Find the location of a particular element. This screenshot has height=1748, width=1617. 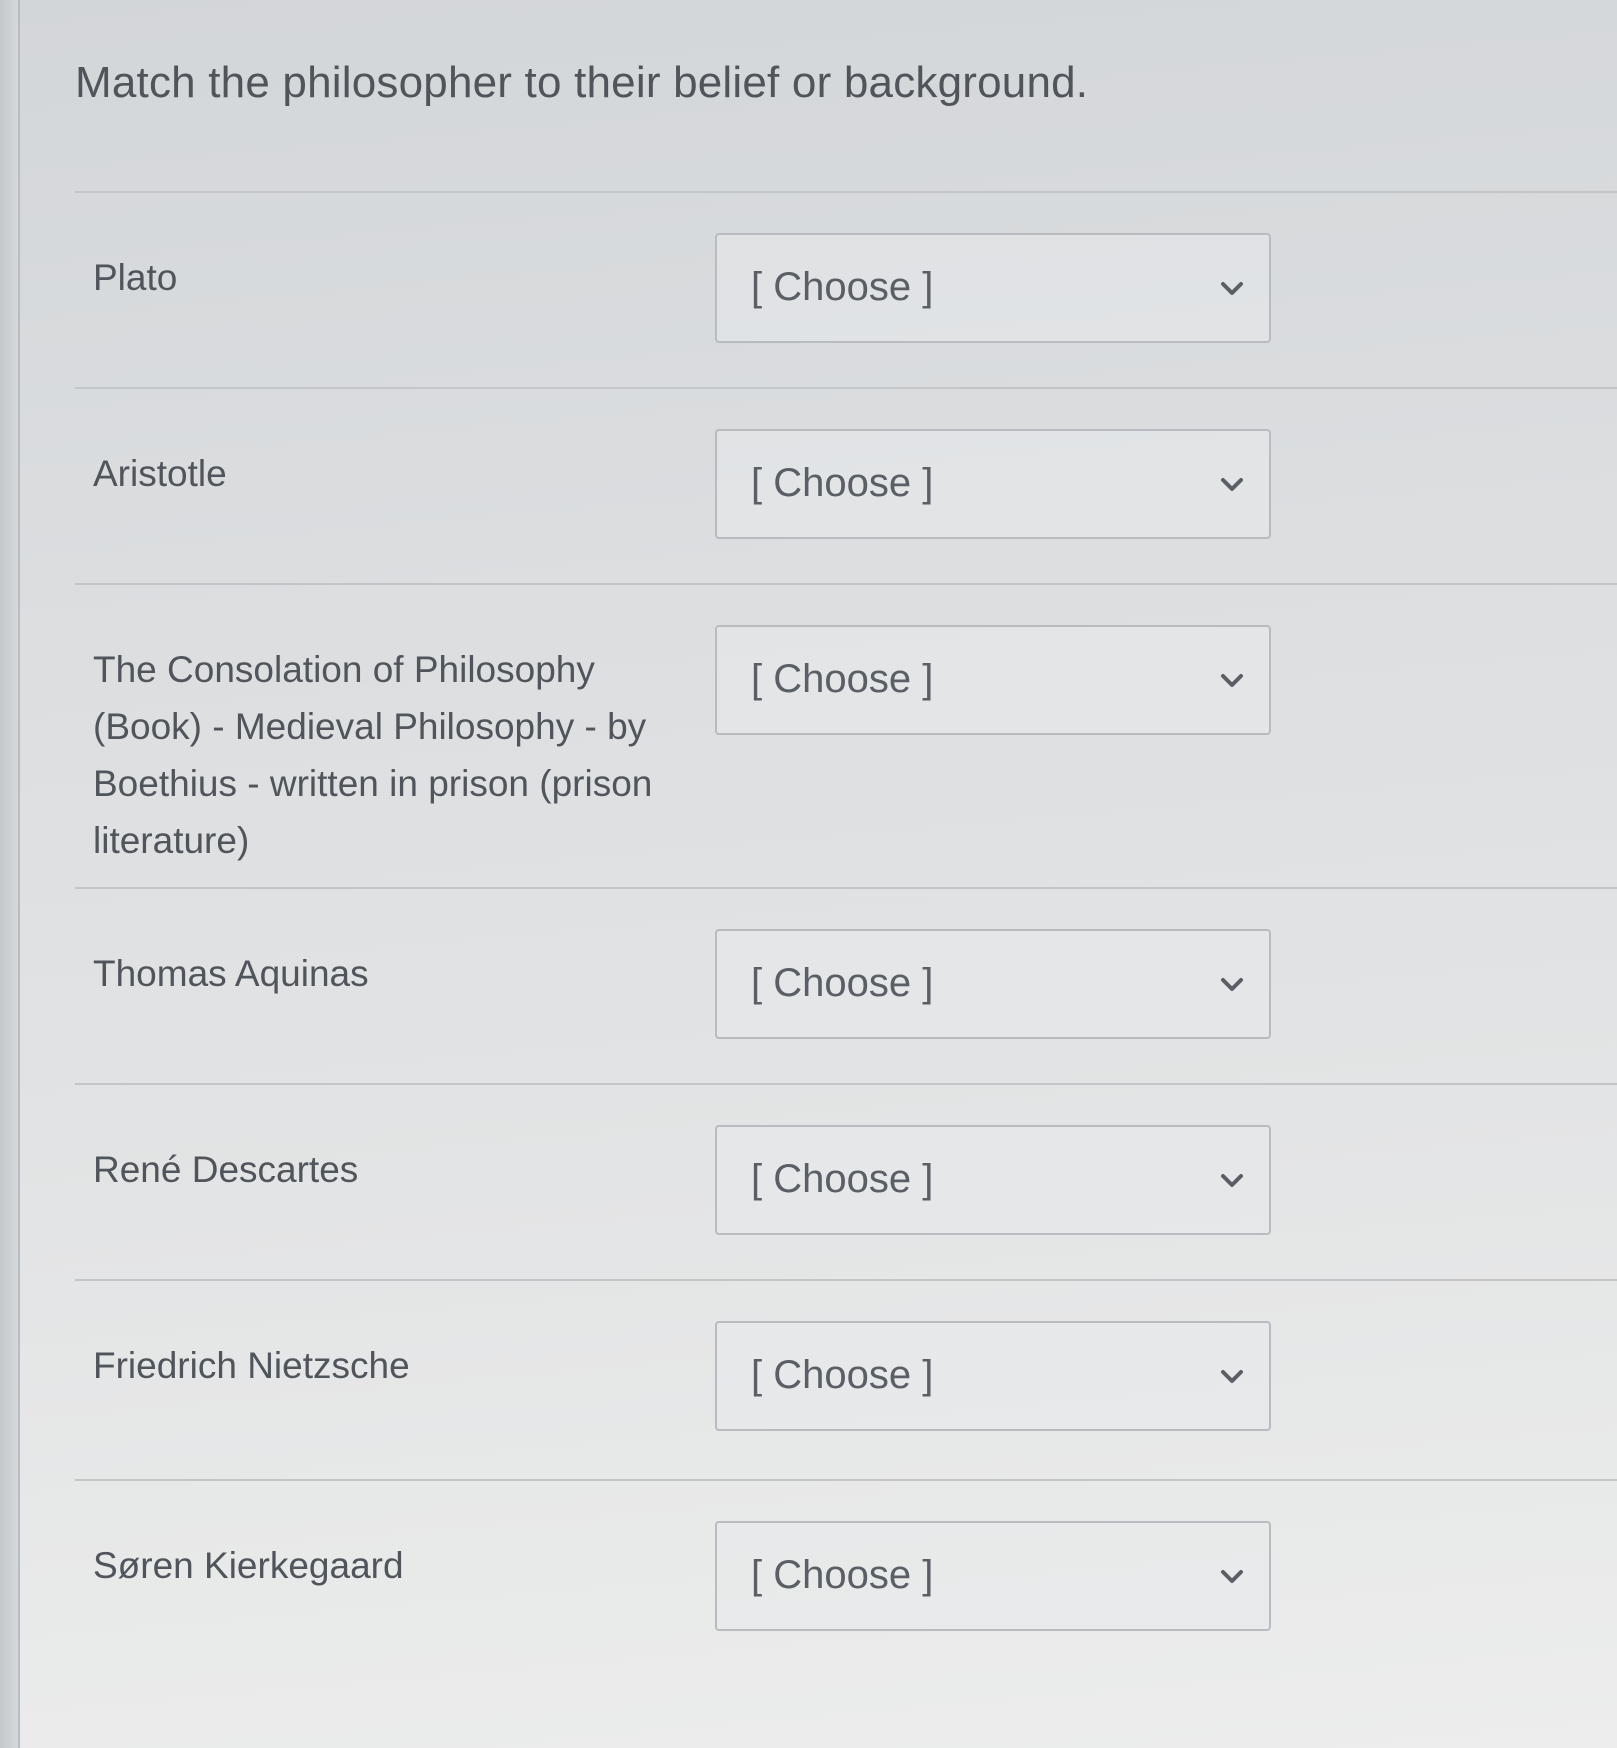

match-row-aquinas: Thomas Aquinas [ Choose ] is located at coordinates (846, 987).